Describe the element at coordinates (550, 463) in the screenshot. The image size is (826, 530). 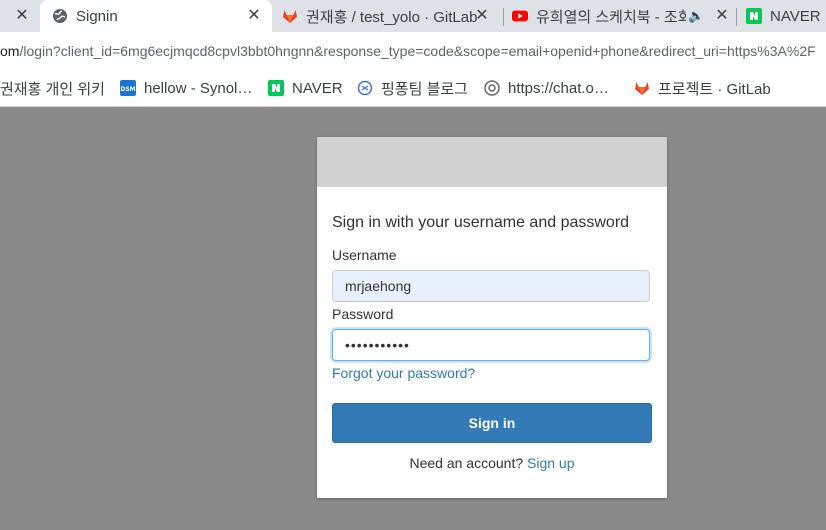
I see `signup-link: Sign up` at that location.